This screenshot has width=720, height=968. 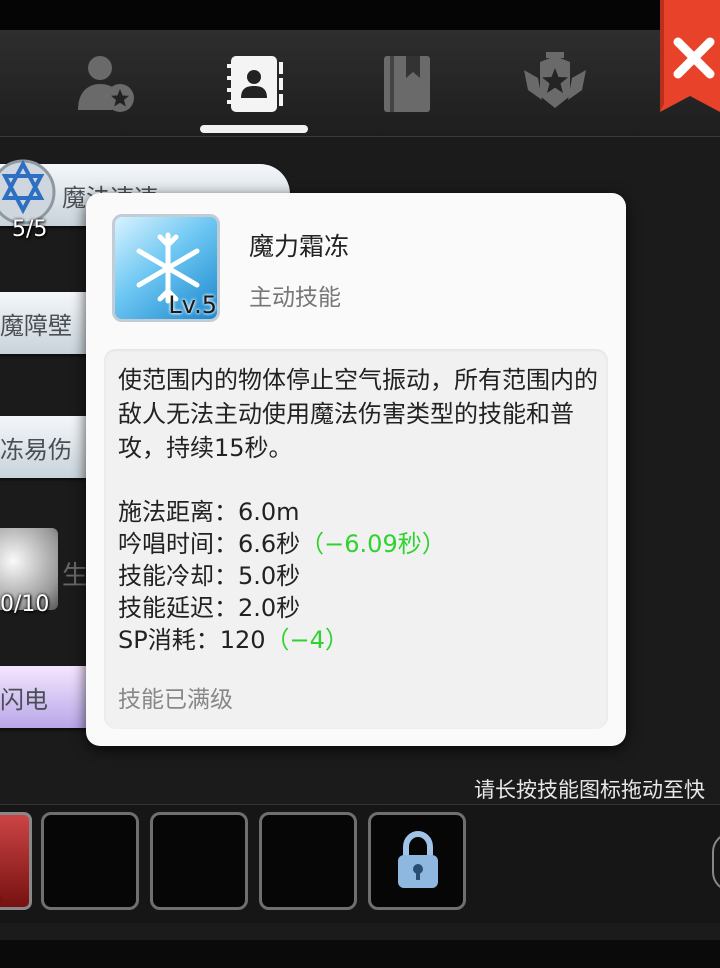 I want to click on contact-book-icon, so click(x=255, y=84).